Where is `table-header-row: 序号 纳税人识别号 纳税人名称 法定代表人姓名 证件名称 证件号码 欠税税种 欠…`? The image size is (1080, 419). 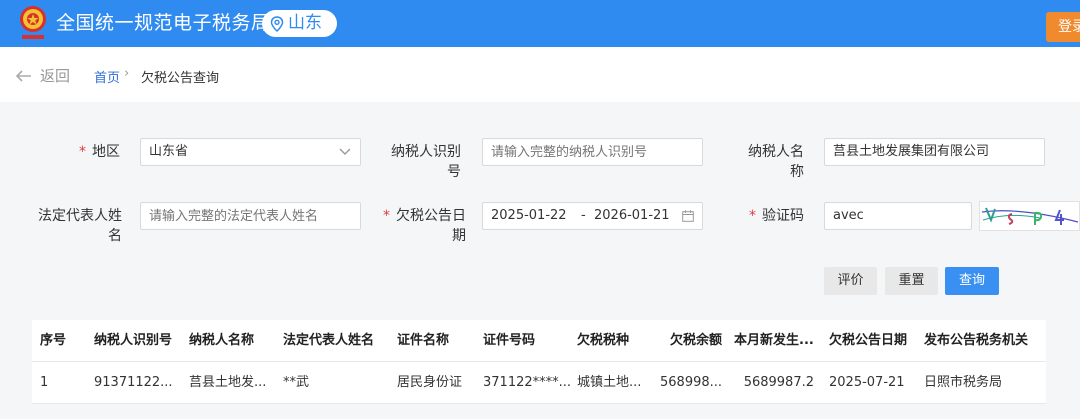 table-header-row: 序号 纳税人识别号 纳税人名称 法定代表人姓名 证件名称 证件号码 欠税税种 欠… is located at coordinates (539, 341).